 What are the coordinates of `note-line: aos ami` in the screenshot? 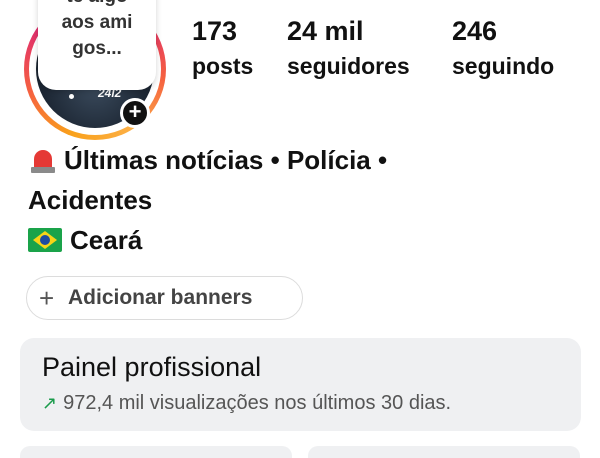 It's located at (97, 22).